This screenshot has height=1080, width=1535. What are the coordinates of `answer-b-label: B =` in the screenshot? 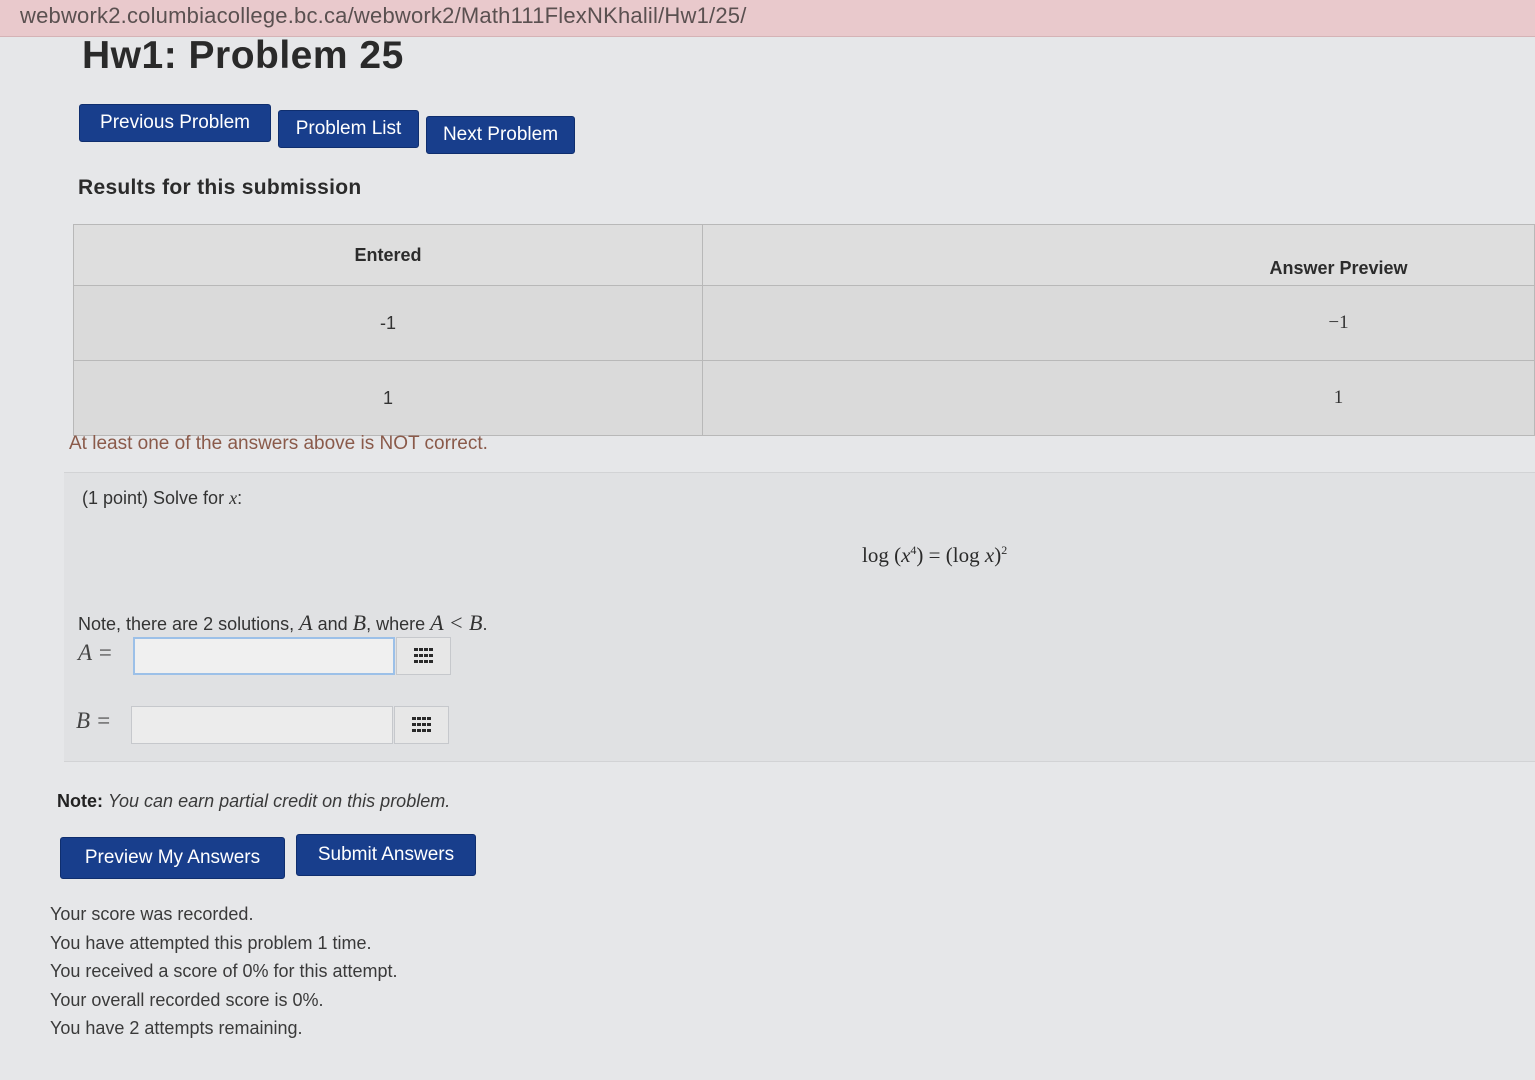 It's located at (94, 720).